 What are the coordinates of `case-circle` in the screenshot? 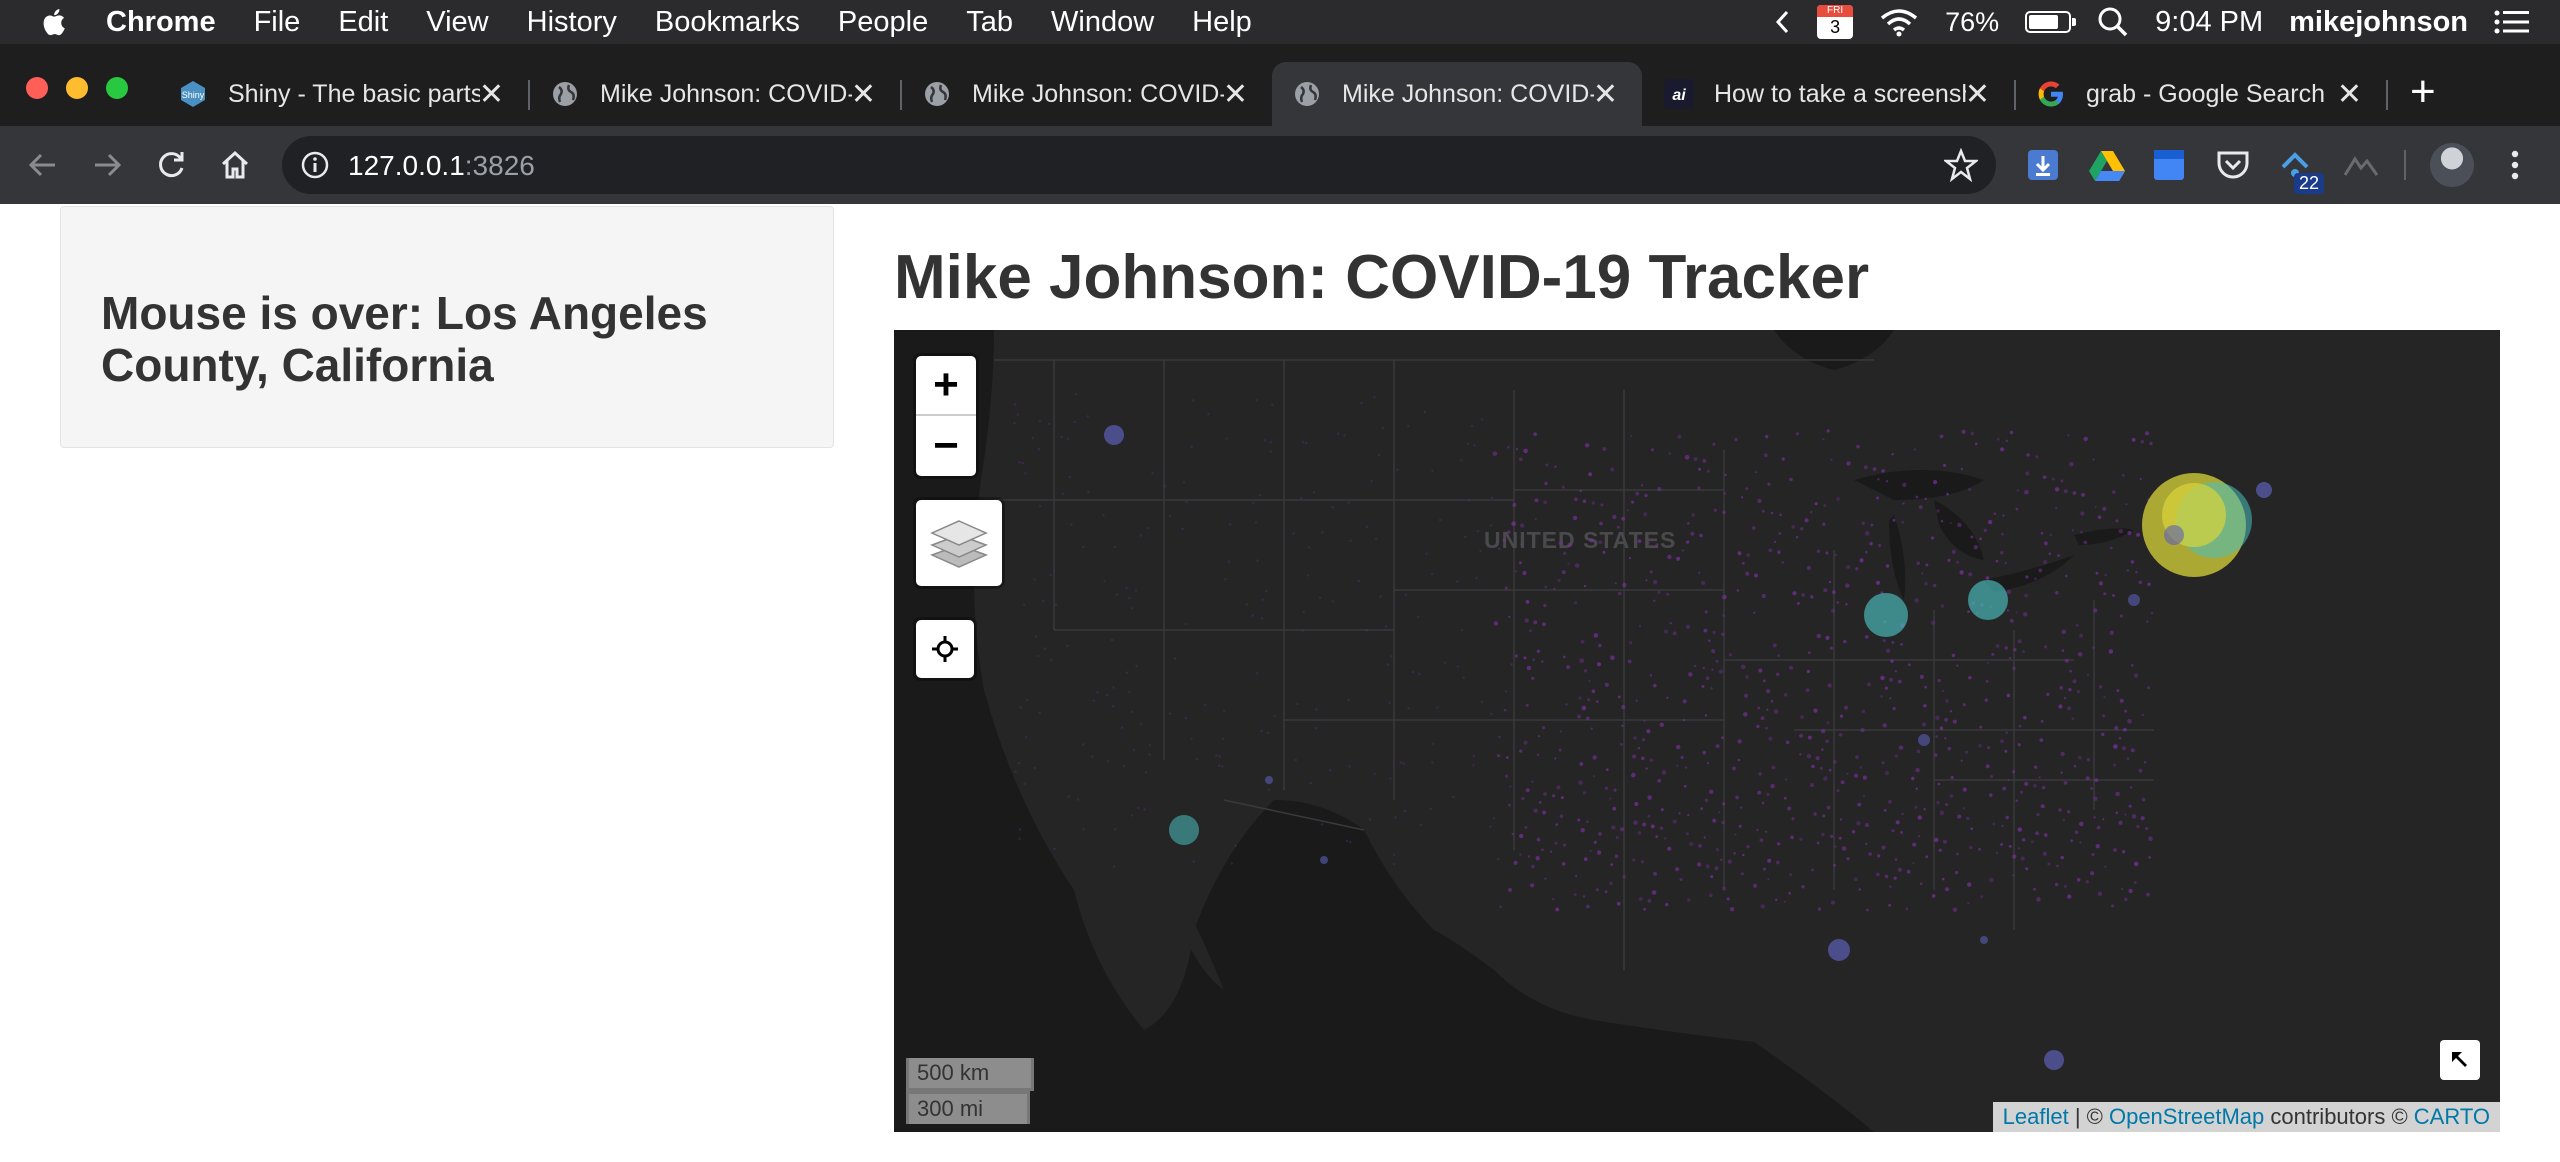 It's located at (2134, 600).